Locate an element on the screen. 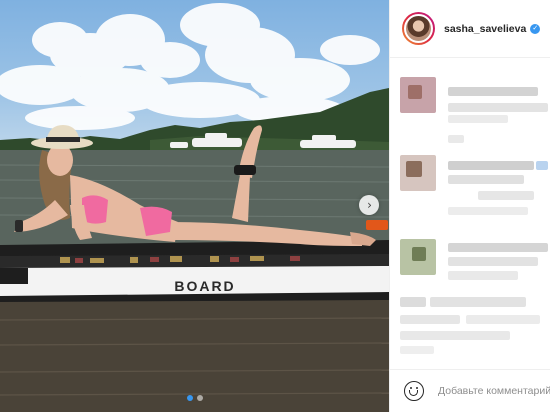 This screenshot has height=412, width=550. post-header: sasha_savelieva ✓ is located at coordinates (470, 29).